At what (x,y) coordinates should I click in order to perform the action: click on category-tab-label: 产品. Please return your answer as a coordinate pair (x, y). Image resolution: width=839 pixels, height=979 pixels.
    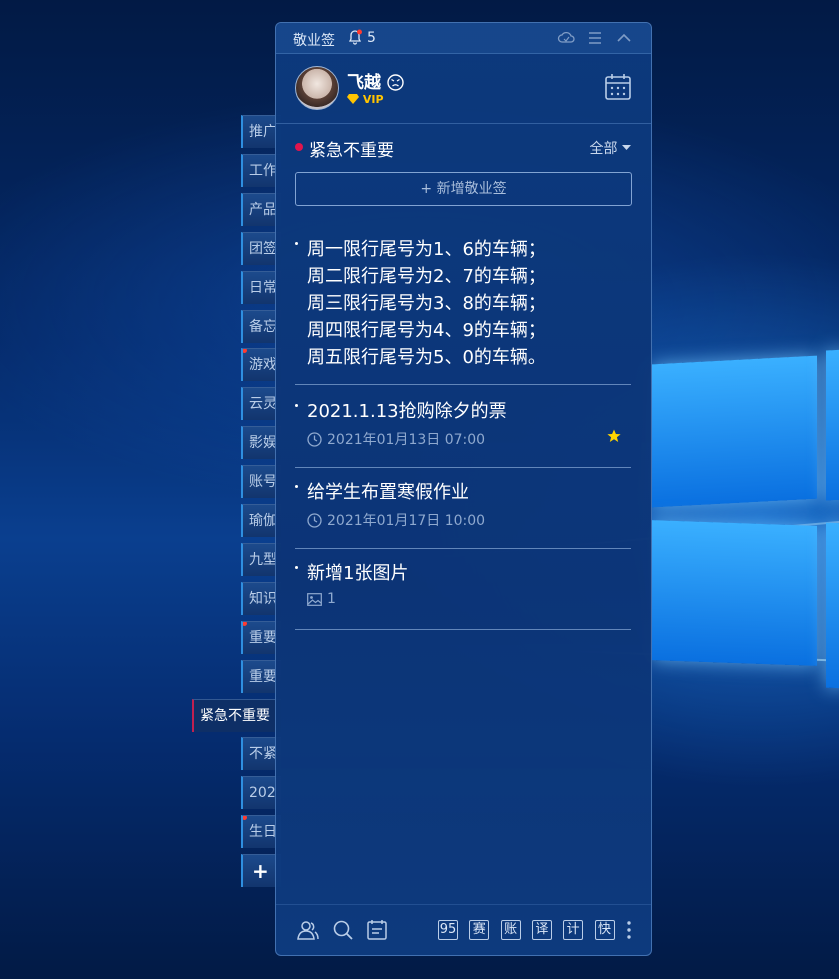
    Looking at the image, I should click on (263, 209).